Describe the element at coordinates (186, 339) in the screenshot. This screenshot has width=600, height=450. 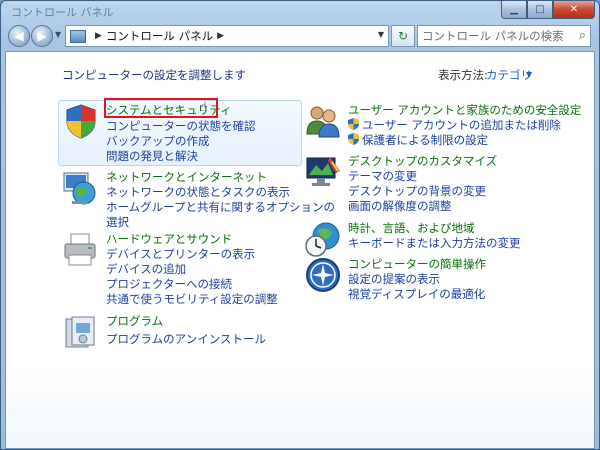
I see `link-uninstall-program: プログラムのアンインストール` at that location.